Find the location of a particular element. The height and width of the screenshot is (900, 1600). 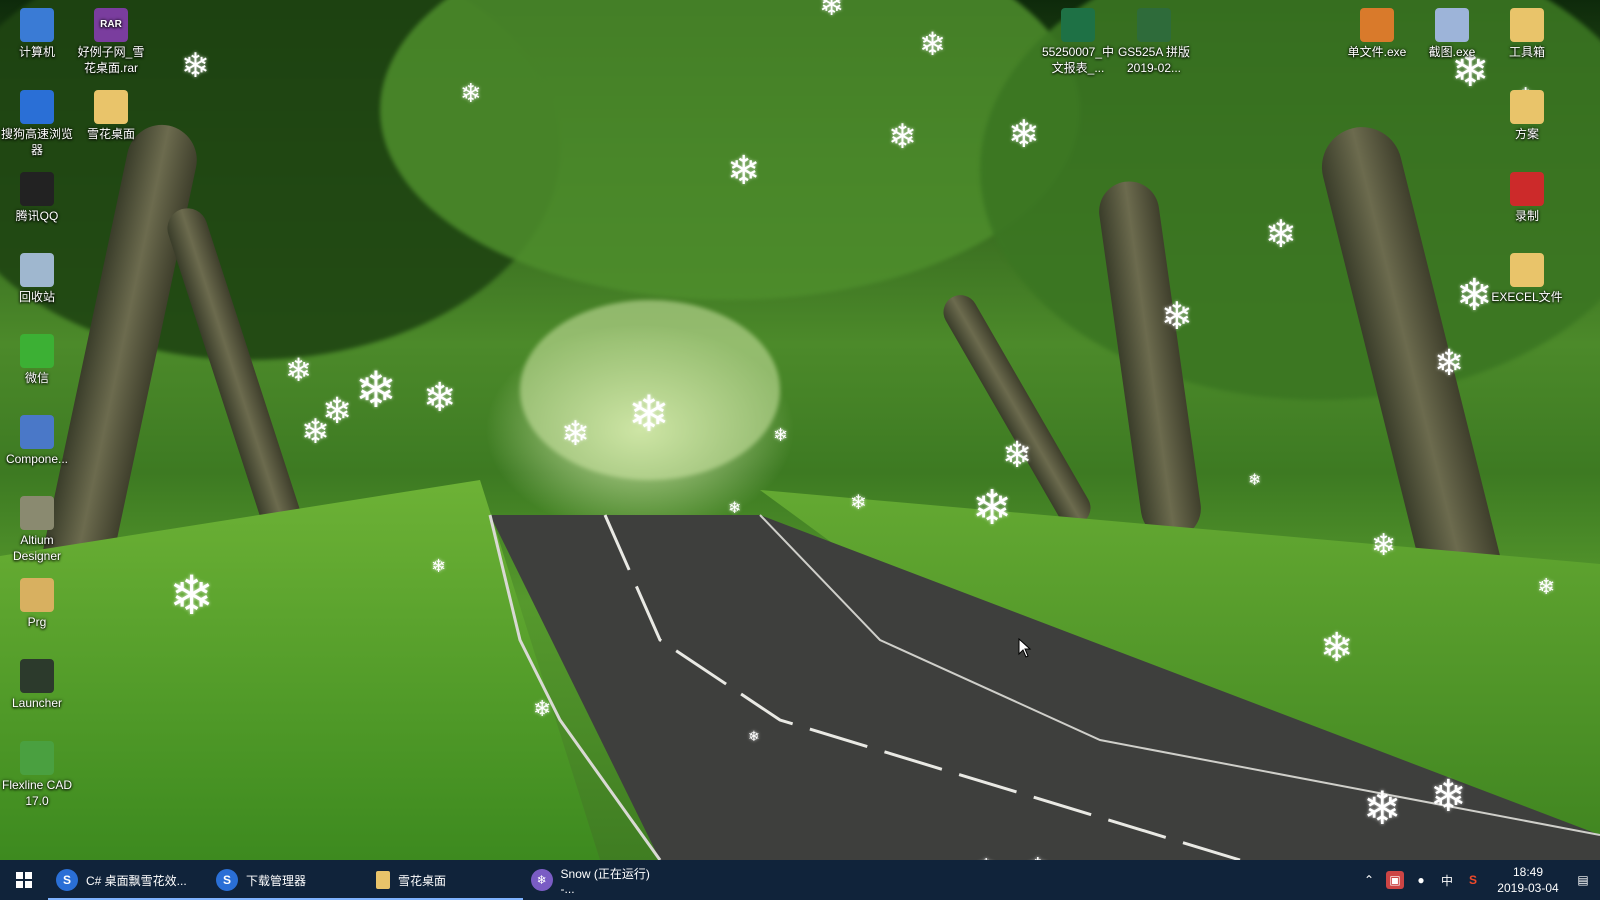

windows-logo-icon is located at coordinates (24, 880).